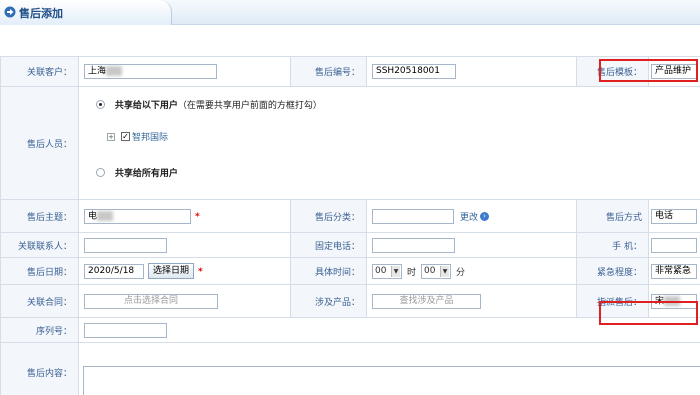 The width and height of the screenshot is (700, 395). I want to click on date-label: 售后日期：, so click(39, 271).